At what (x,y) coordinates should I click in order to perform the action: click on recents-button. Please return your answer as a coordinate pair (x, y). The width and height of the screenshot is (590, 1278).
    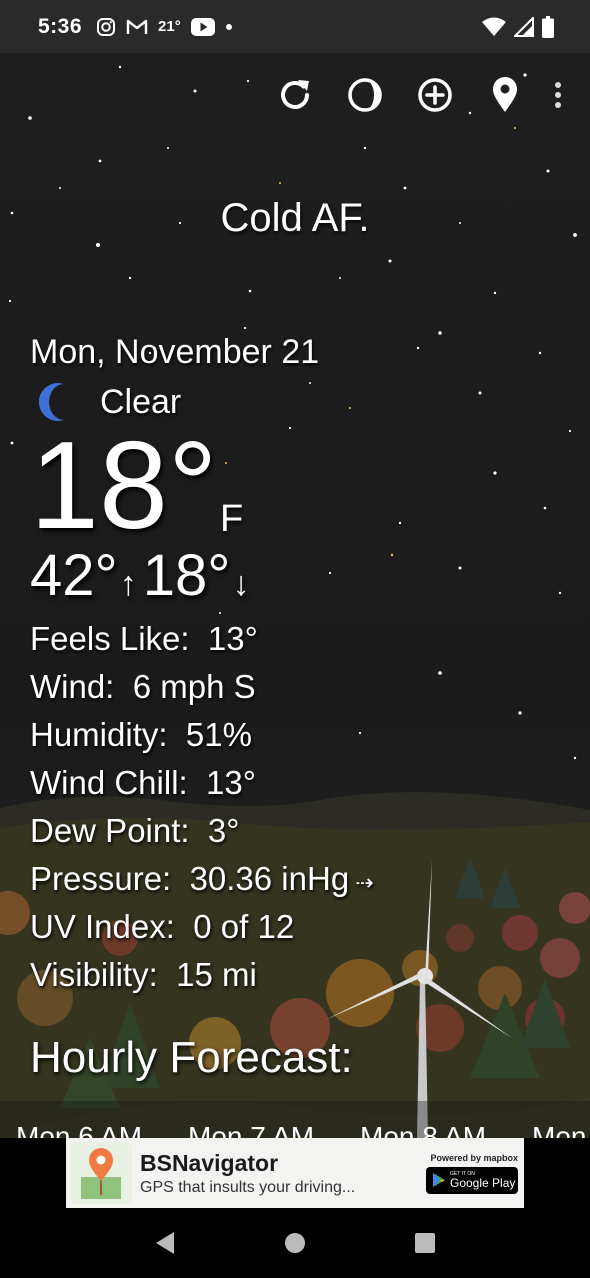
    Looking at the image, I should click on (425, 1243).